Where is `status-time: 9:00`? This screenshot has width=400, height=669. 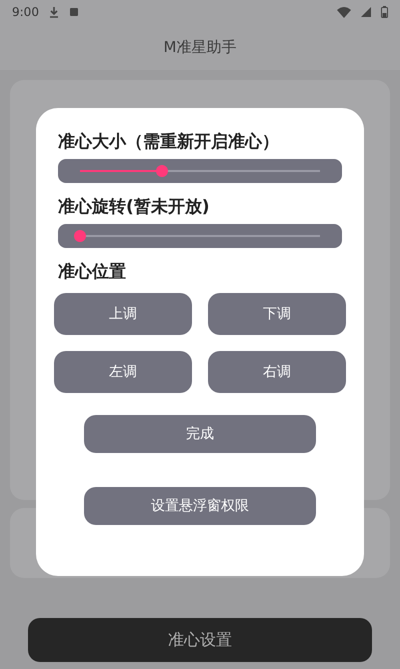 status-time: 9:00 is located at coordinates (25, 12).